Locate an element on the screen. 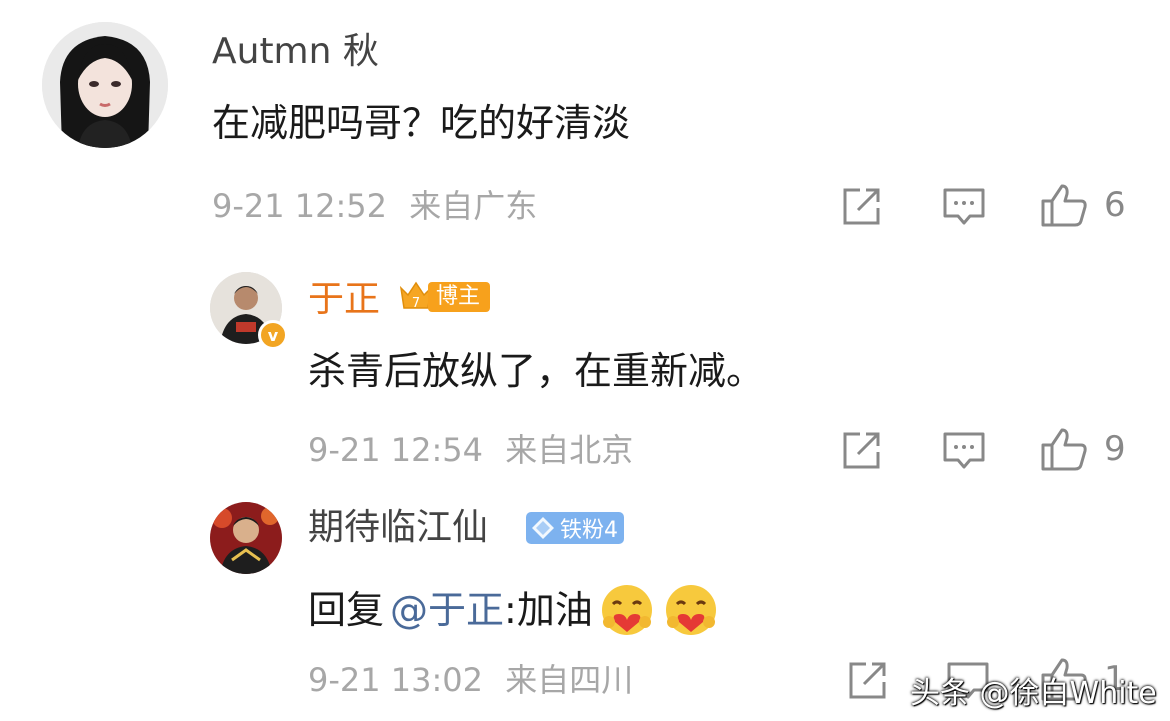 Image resolution: width=1170 pixels, height=721 pixels. comment-location: 来自广东 is located at coordinates (473, 206).